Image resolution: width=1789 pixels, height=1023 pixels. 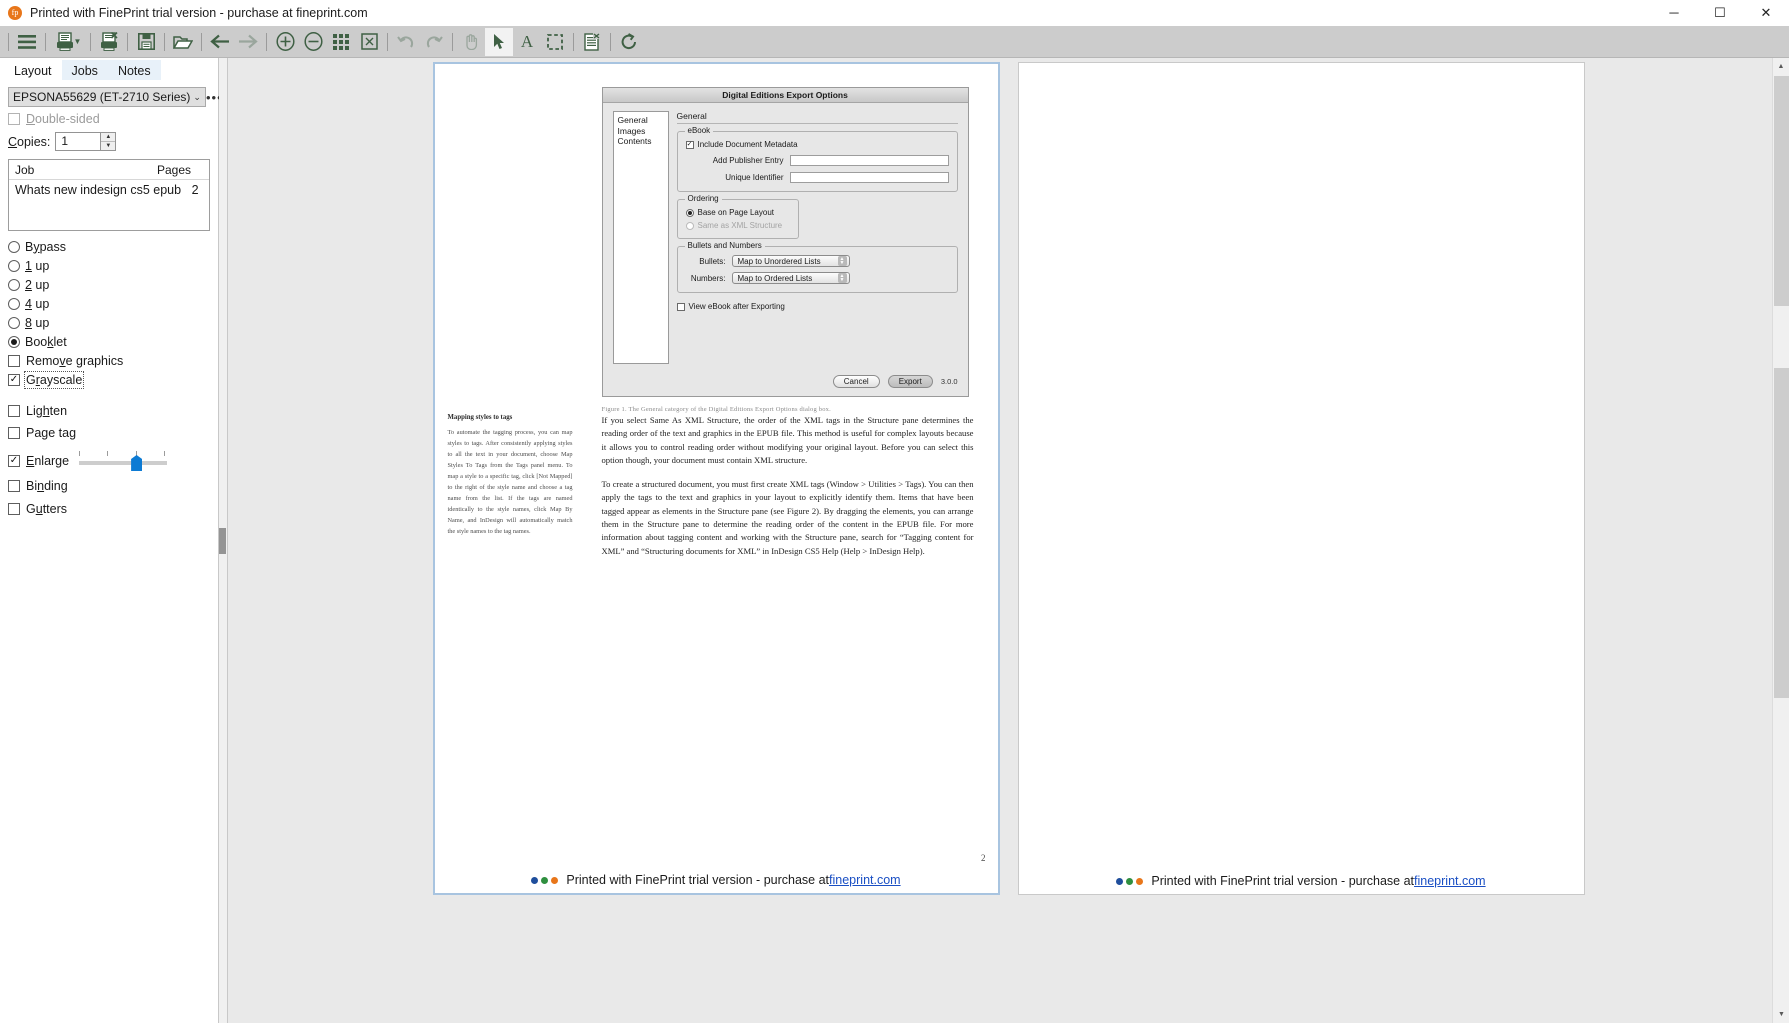 I want to click on select-tool-icon, so click(x=499, y=41).